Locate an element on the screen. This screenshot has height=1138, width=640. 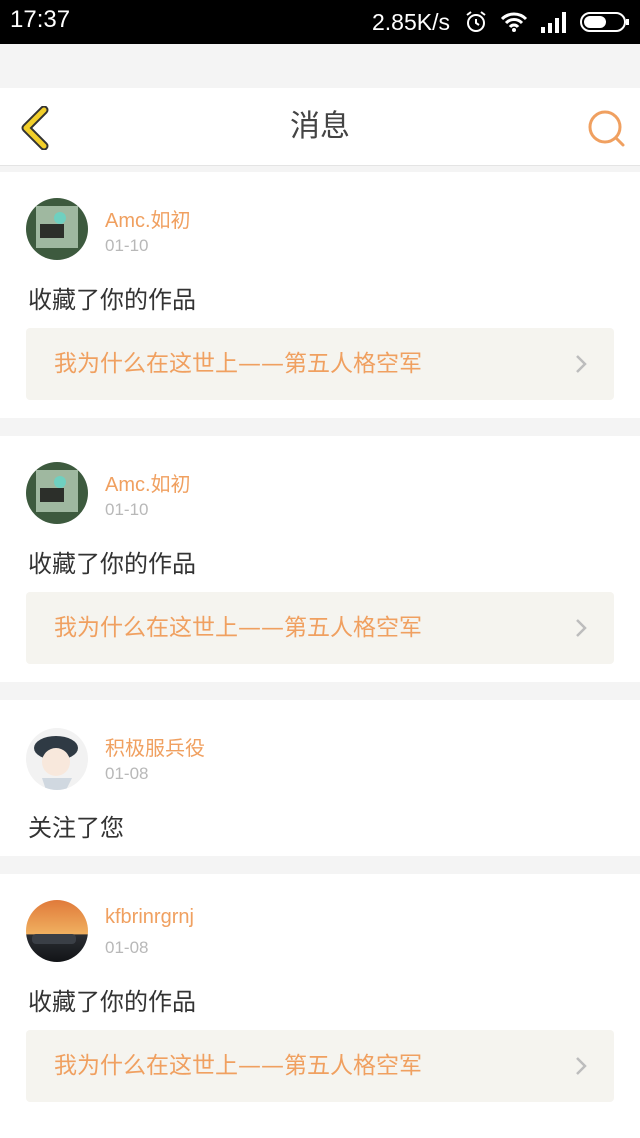
status-time: 17:37 is located at coordinates (40, 19).